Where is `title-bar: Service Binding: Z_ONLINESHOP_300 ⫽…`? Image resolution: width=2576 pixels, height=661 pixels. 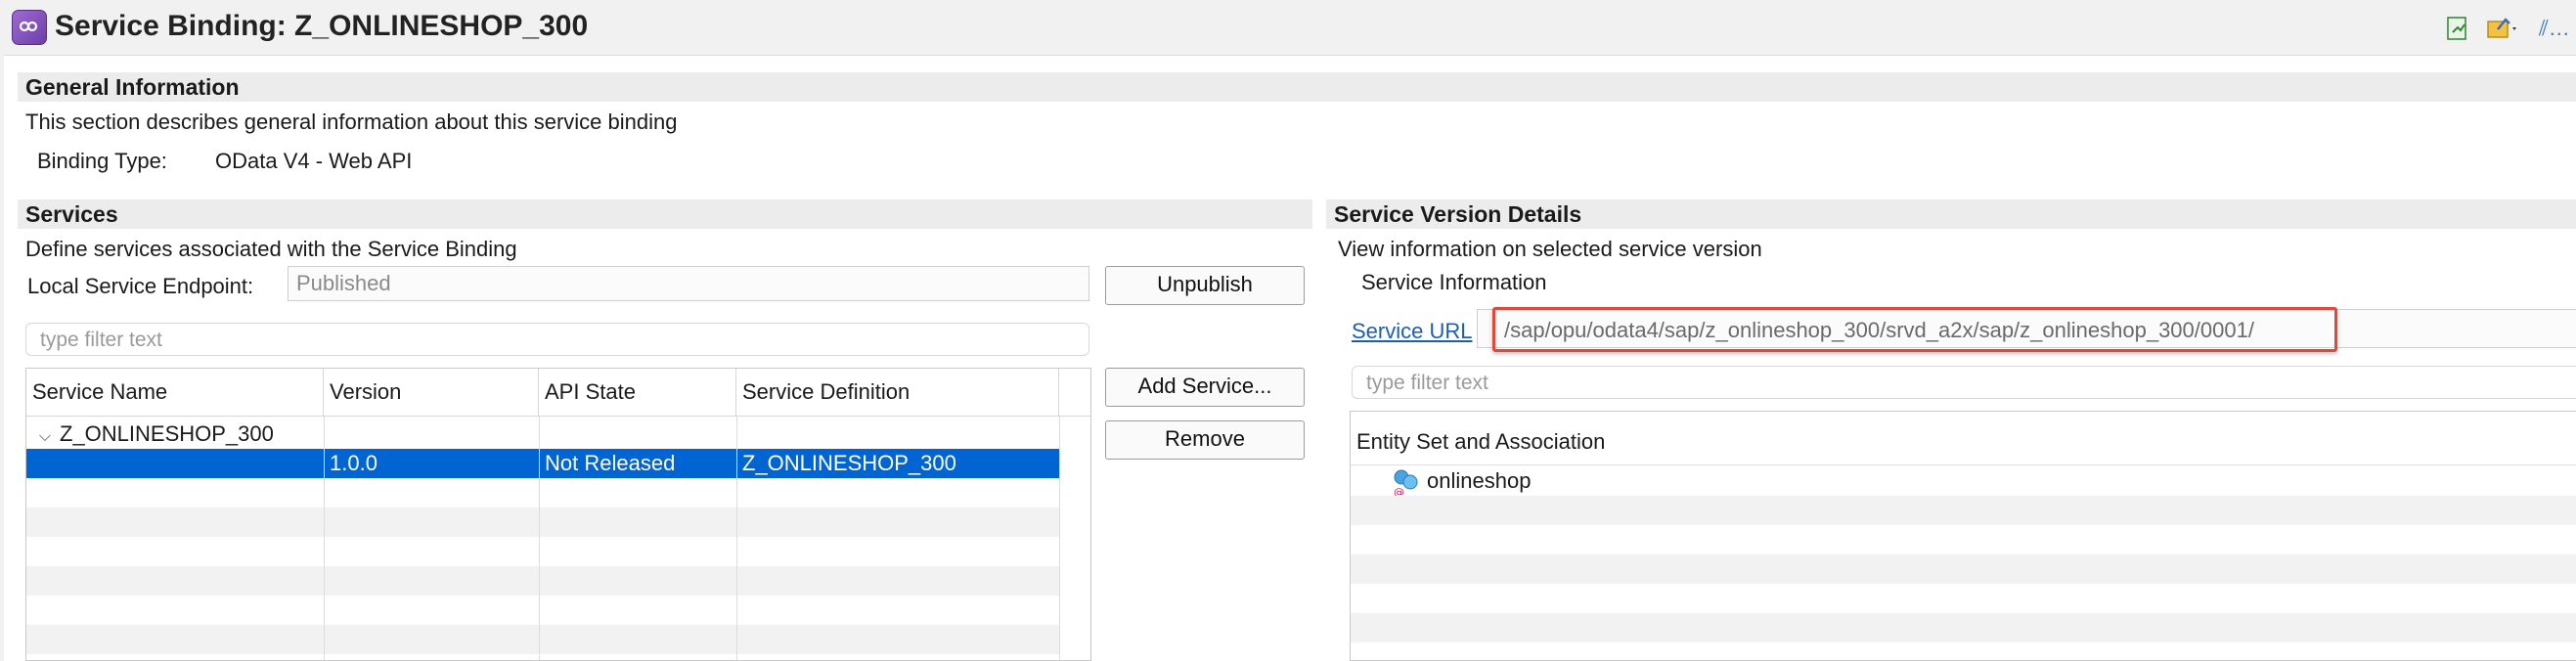 title-bar: Service Binding: Z_ONLINESHOP_300 ⫽… is located at coordinates (1288, 28).